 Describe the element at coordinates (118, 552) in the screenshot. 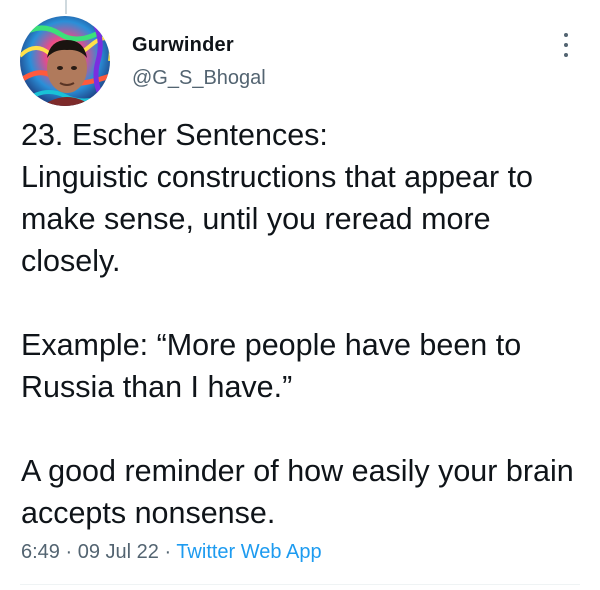

I see `tweet-date: 09 Jul 22` at that location.